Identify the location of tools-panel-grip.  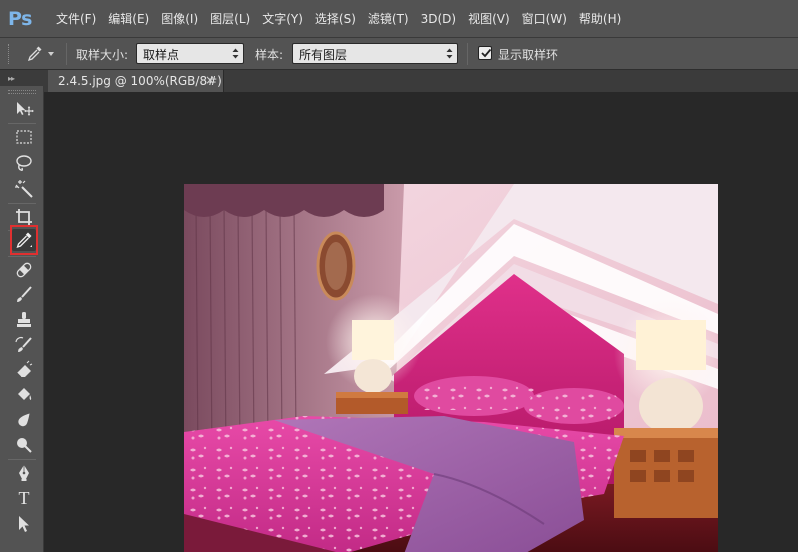
(22, 92).